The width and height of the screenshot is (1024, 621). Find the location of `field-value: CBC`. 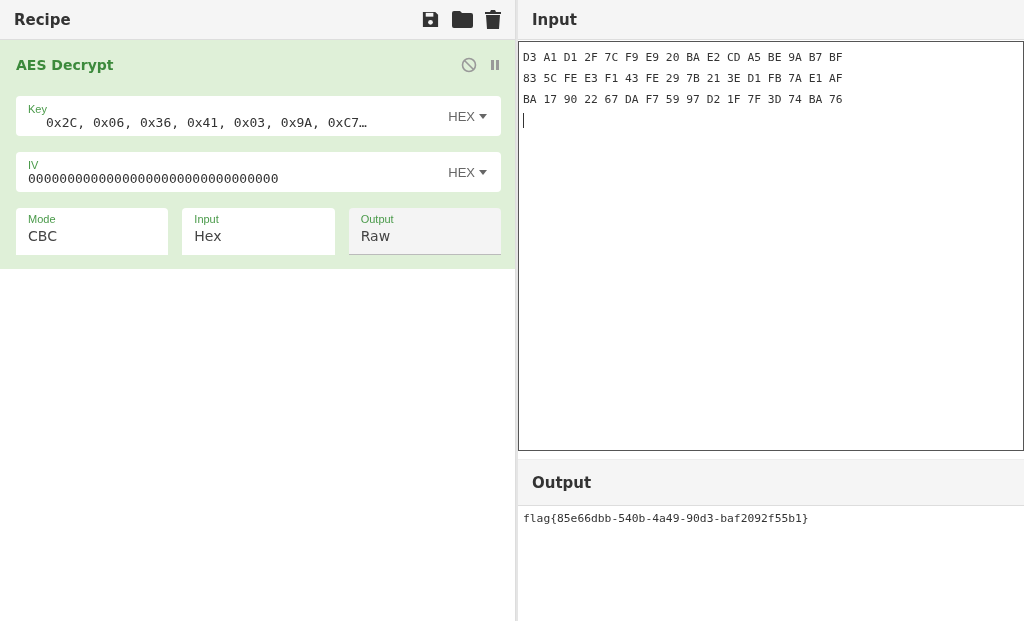

field-value: CBC is located at coordinates (43, 236).